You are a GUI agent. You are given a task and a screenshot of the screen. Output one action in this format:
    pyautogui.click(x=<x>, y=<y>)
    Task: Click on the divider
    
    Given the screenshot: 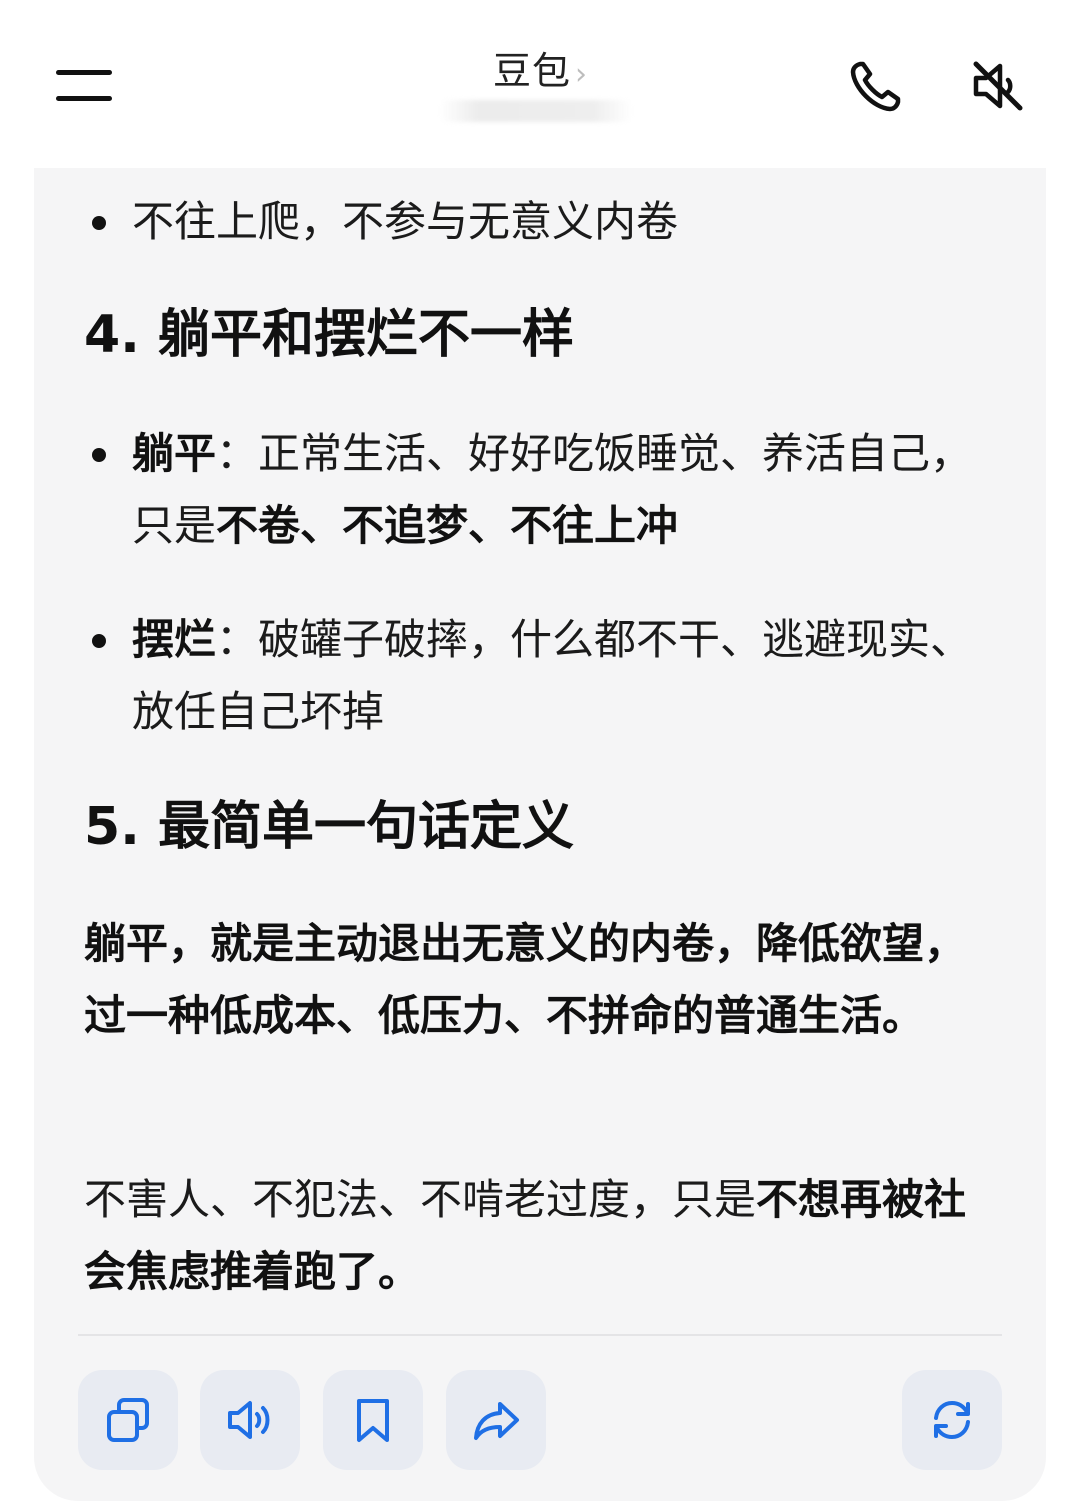 What is the action you would take?
    pyautogui.click(x=540, y=1335)
    